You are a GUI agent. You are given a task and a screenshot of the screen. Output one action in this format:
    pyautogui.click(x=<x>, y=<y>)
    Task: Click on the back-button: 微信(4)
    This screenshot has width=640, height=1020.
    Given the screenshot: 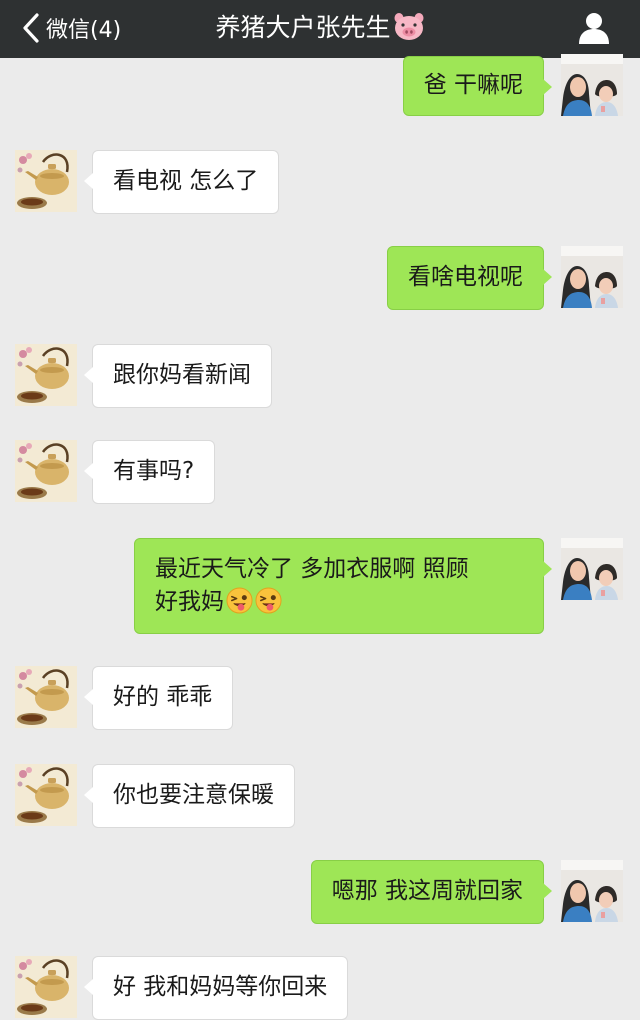 What is the action you would take?
    pyautogui.click(x=69, y=28)
    